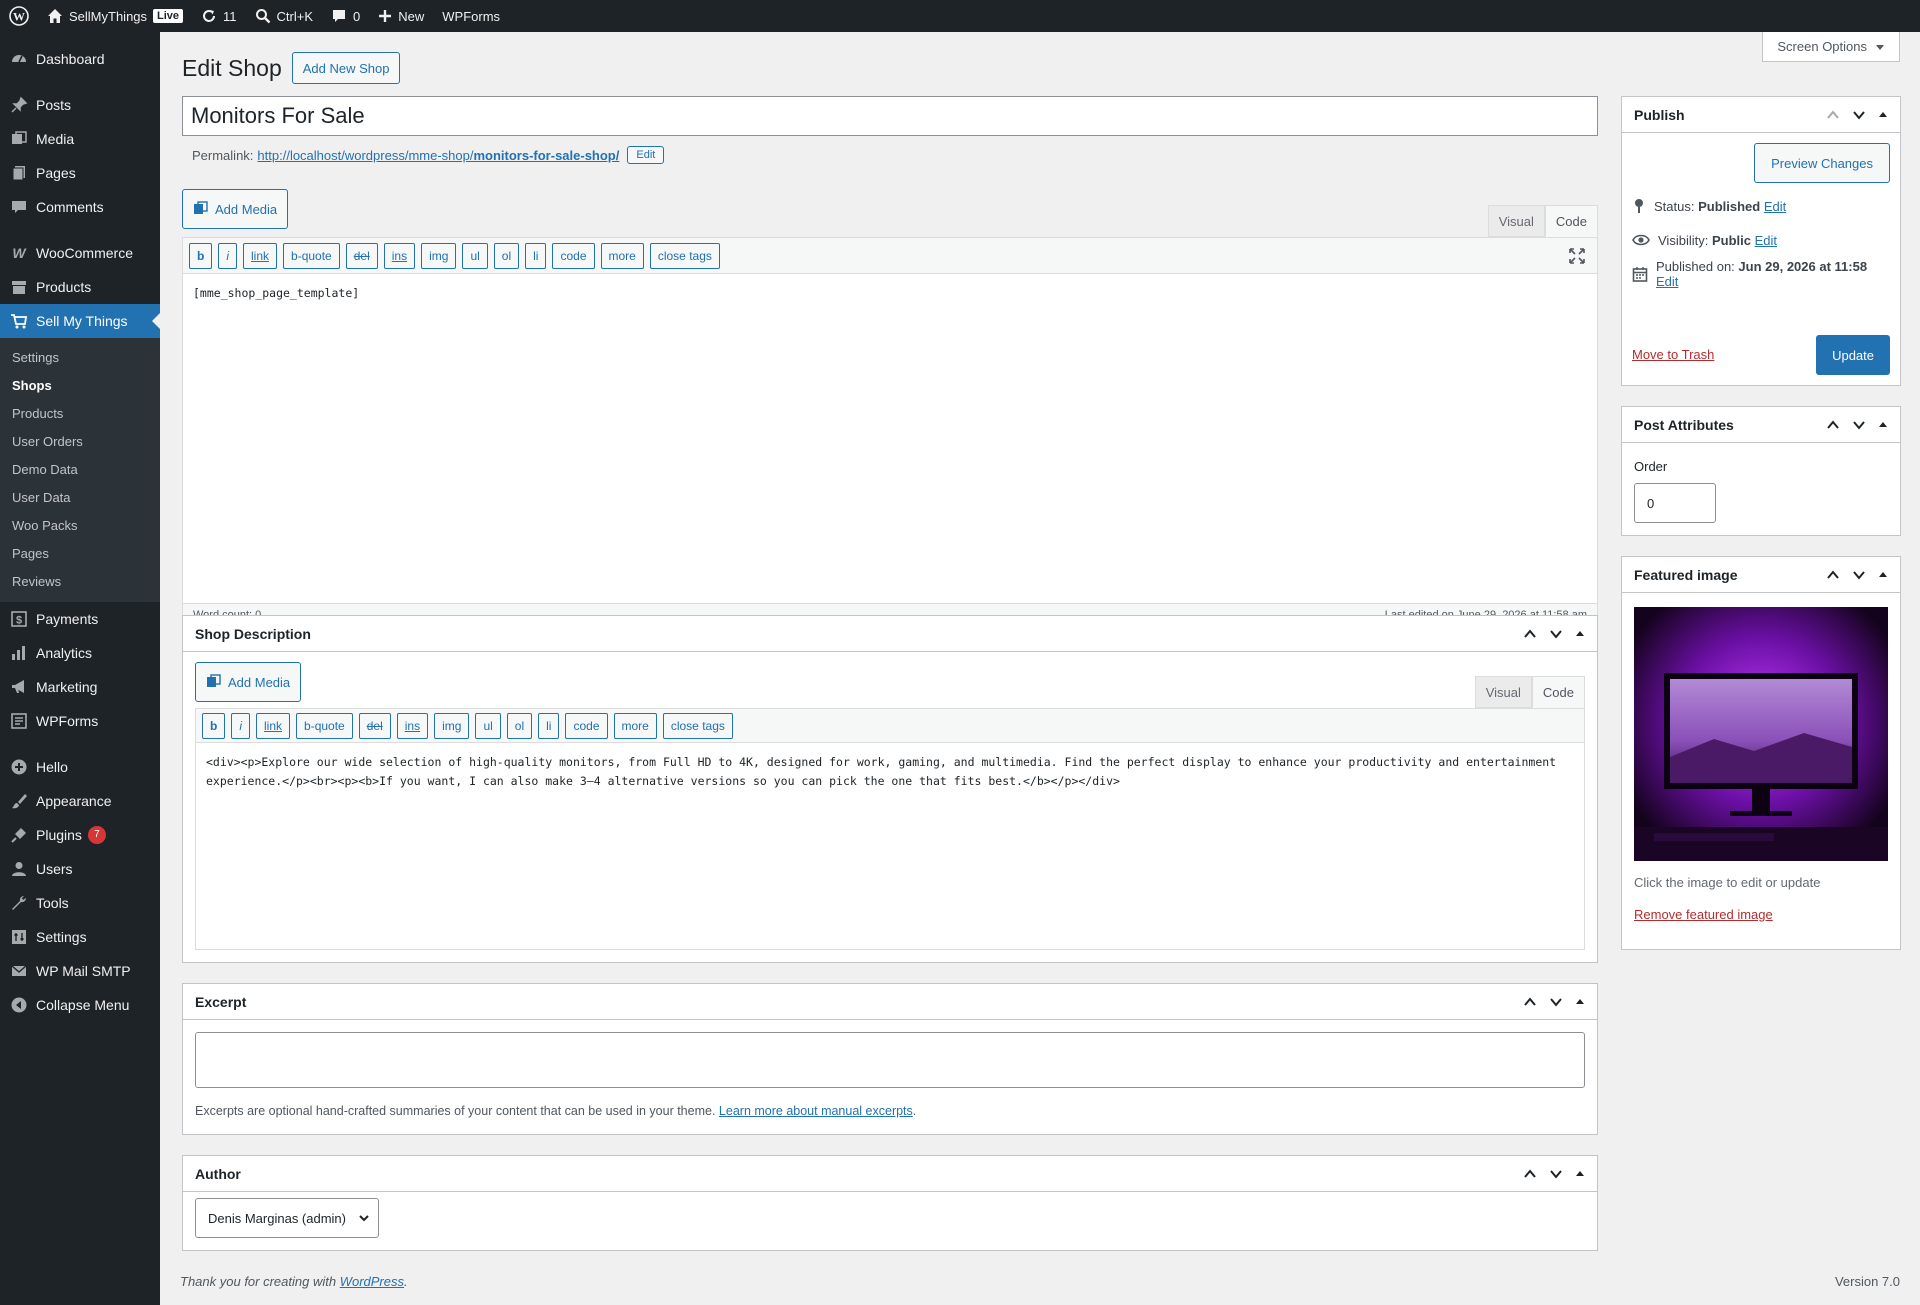  I want to click on menu-settings: Settings, so click(80, 937).